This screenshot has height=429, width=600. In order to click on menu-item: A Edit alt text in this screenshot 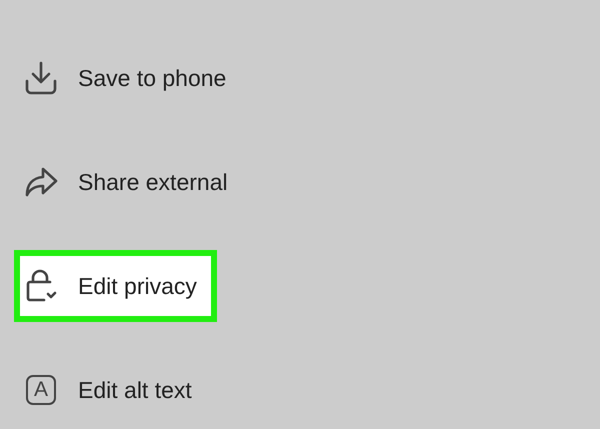, I will do `click(113, 390)`.